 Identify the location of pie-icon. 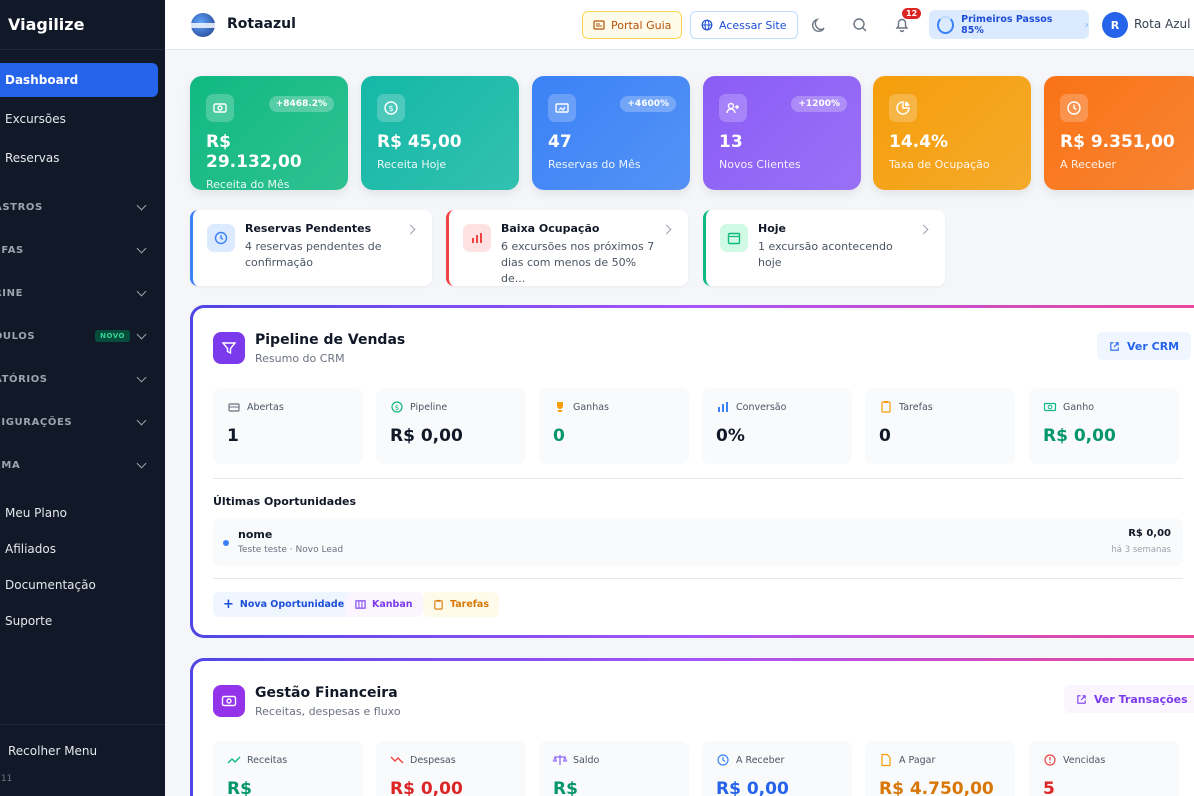
(903, 108).